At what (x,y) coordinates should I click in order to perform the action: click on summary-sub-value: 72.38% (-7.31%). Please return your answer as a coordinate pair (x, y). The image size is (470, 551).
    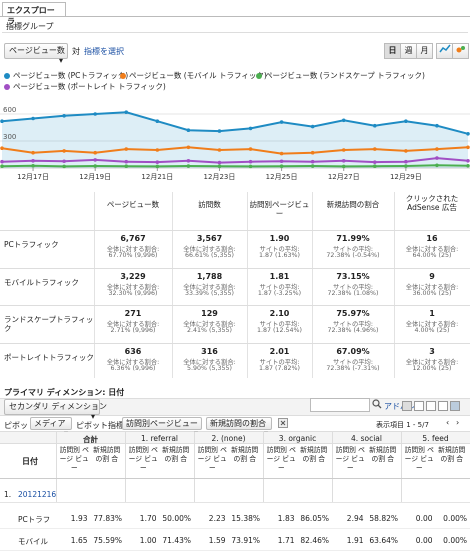
    Looking at the image, I should click on (353, 368).